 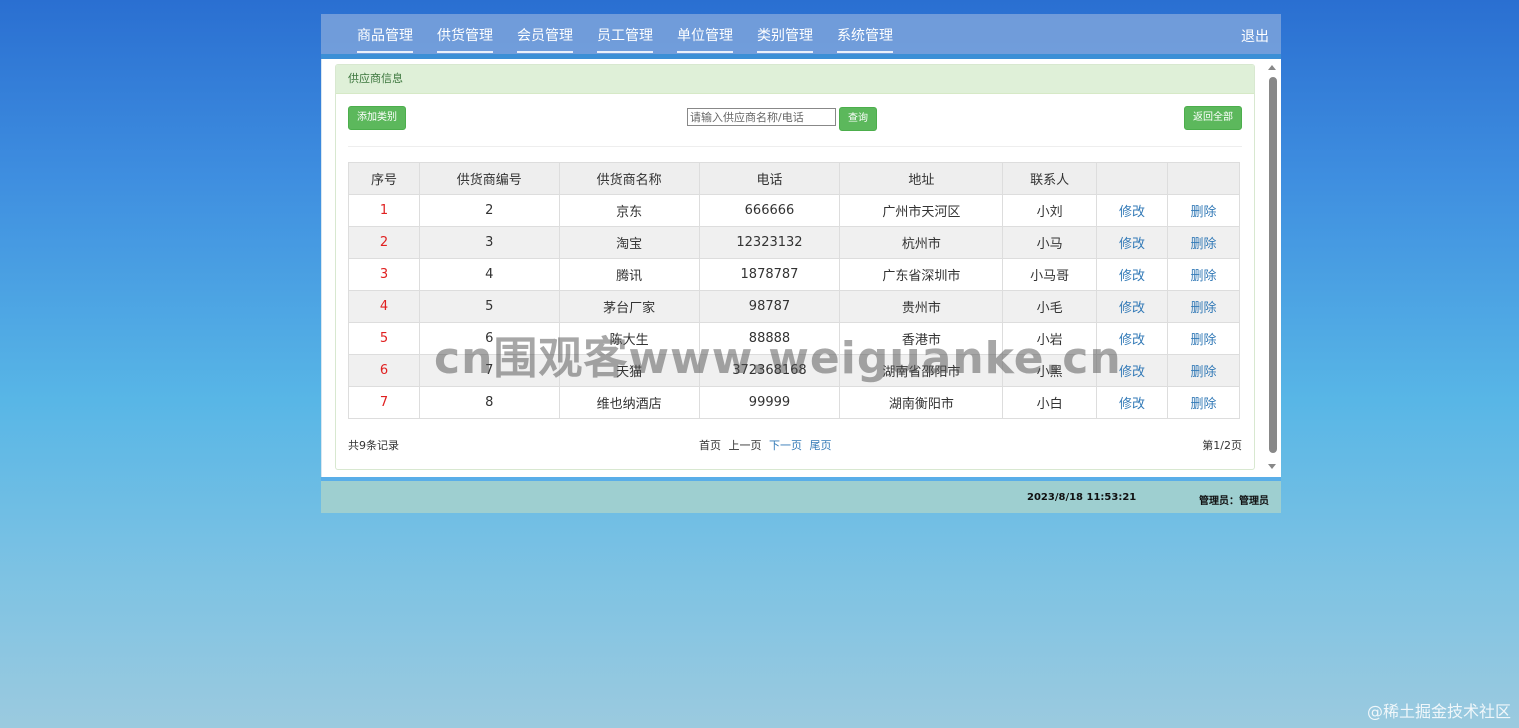 I want to click on header-edit, so click(x=1132, y=178).